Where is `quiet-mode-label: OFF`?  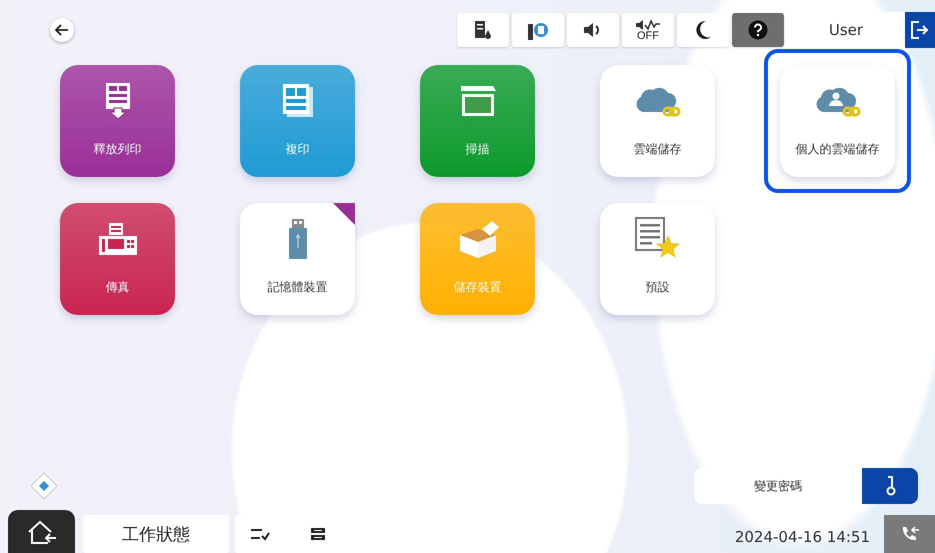 quiet-mode-label: OFF is located at coordinates (648, 36).